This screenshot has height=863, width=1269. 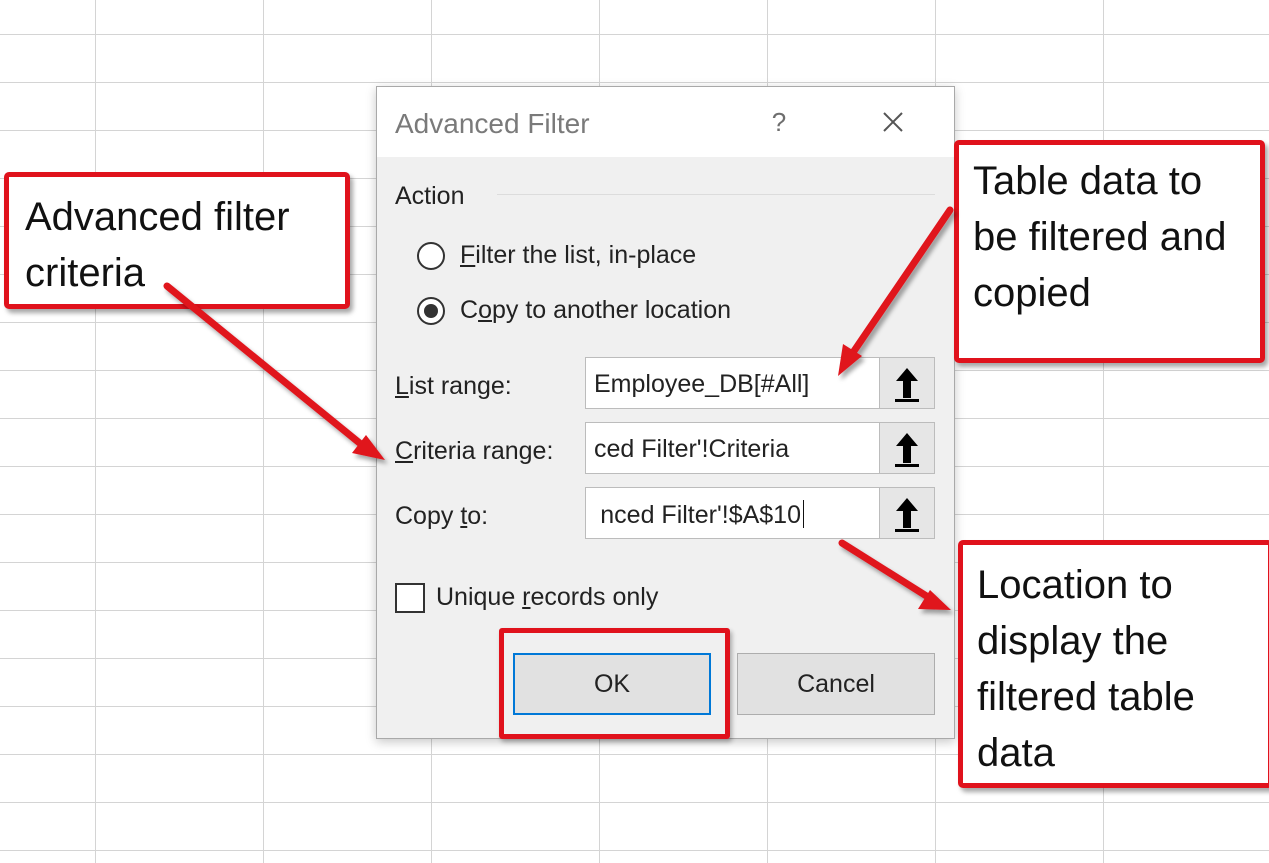 What do you see at coordinates (547, 597) in the screenshot?
I see `unique-records-label: Unique records only` at bounding box center [547, 597].